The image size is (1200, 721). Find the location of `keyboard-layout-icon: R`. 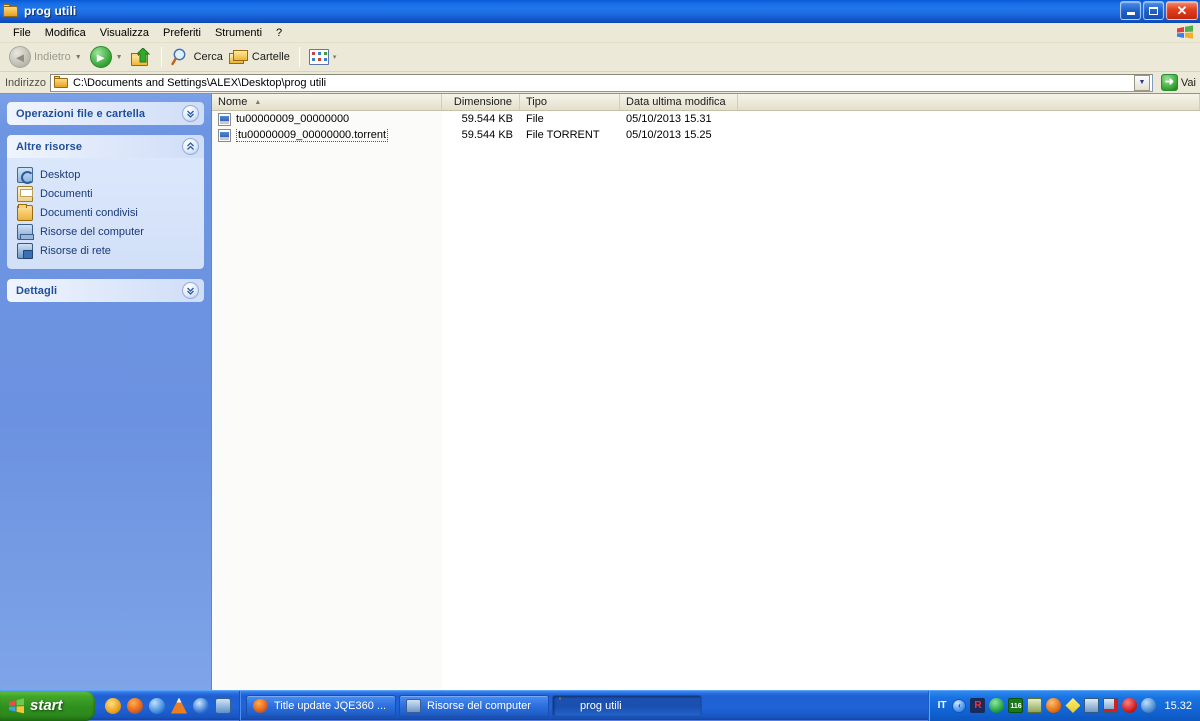

keyboard-layout-icon: R is located at coordinates (977, 705).